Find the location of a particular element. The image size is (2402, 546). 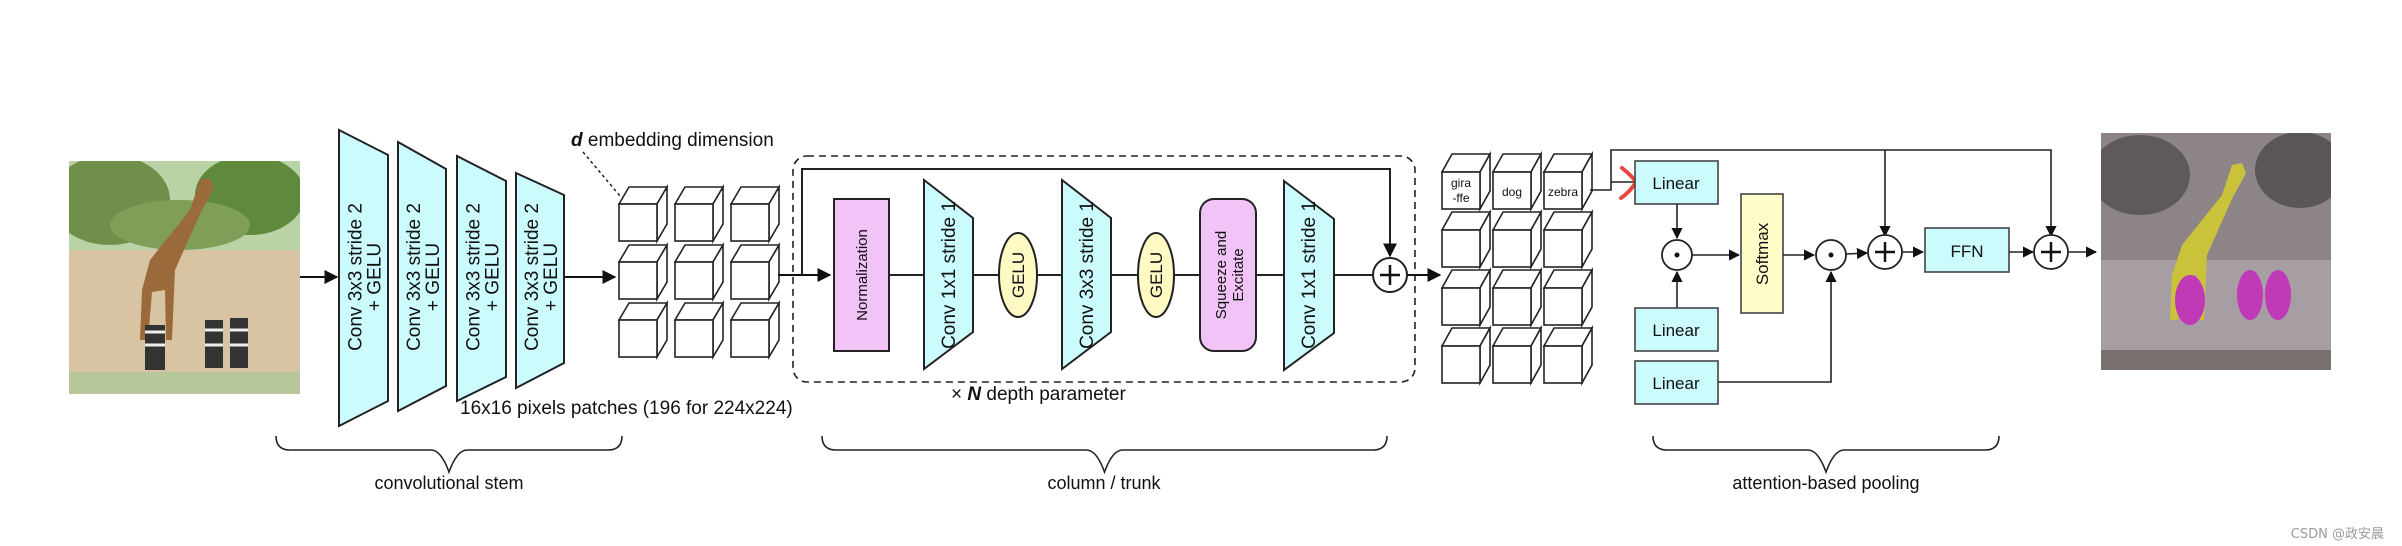

normalization-label: Normalization is located at coordinates (862, 275).